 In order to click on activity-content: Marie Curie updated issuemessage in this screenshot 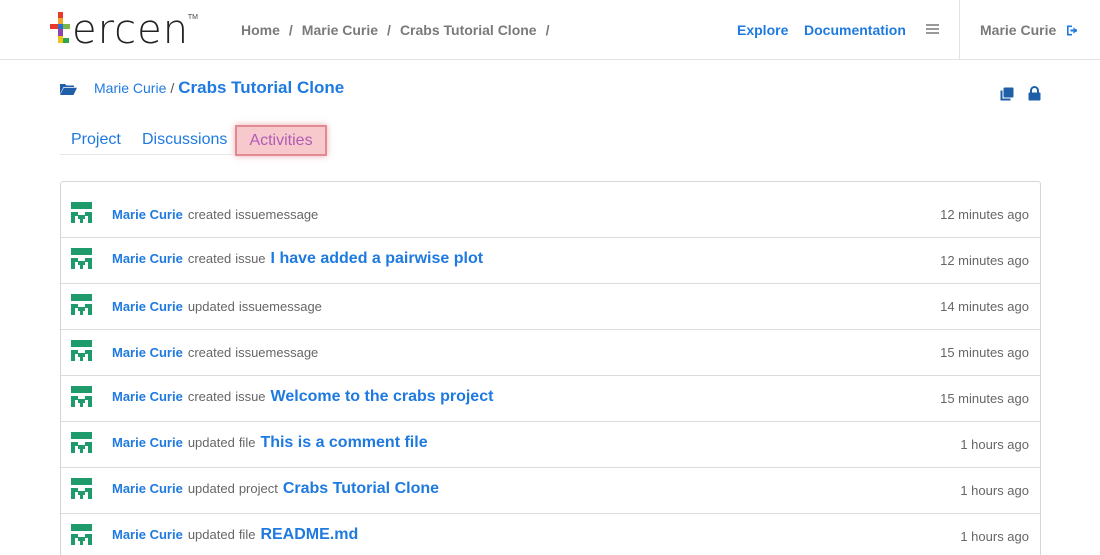, I will do `click(217, 306)`.